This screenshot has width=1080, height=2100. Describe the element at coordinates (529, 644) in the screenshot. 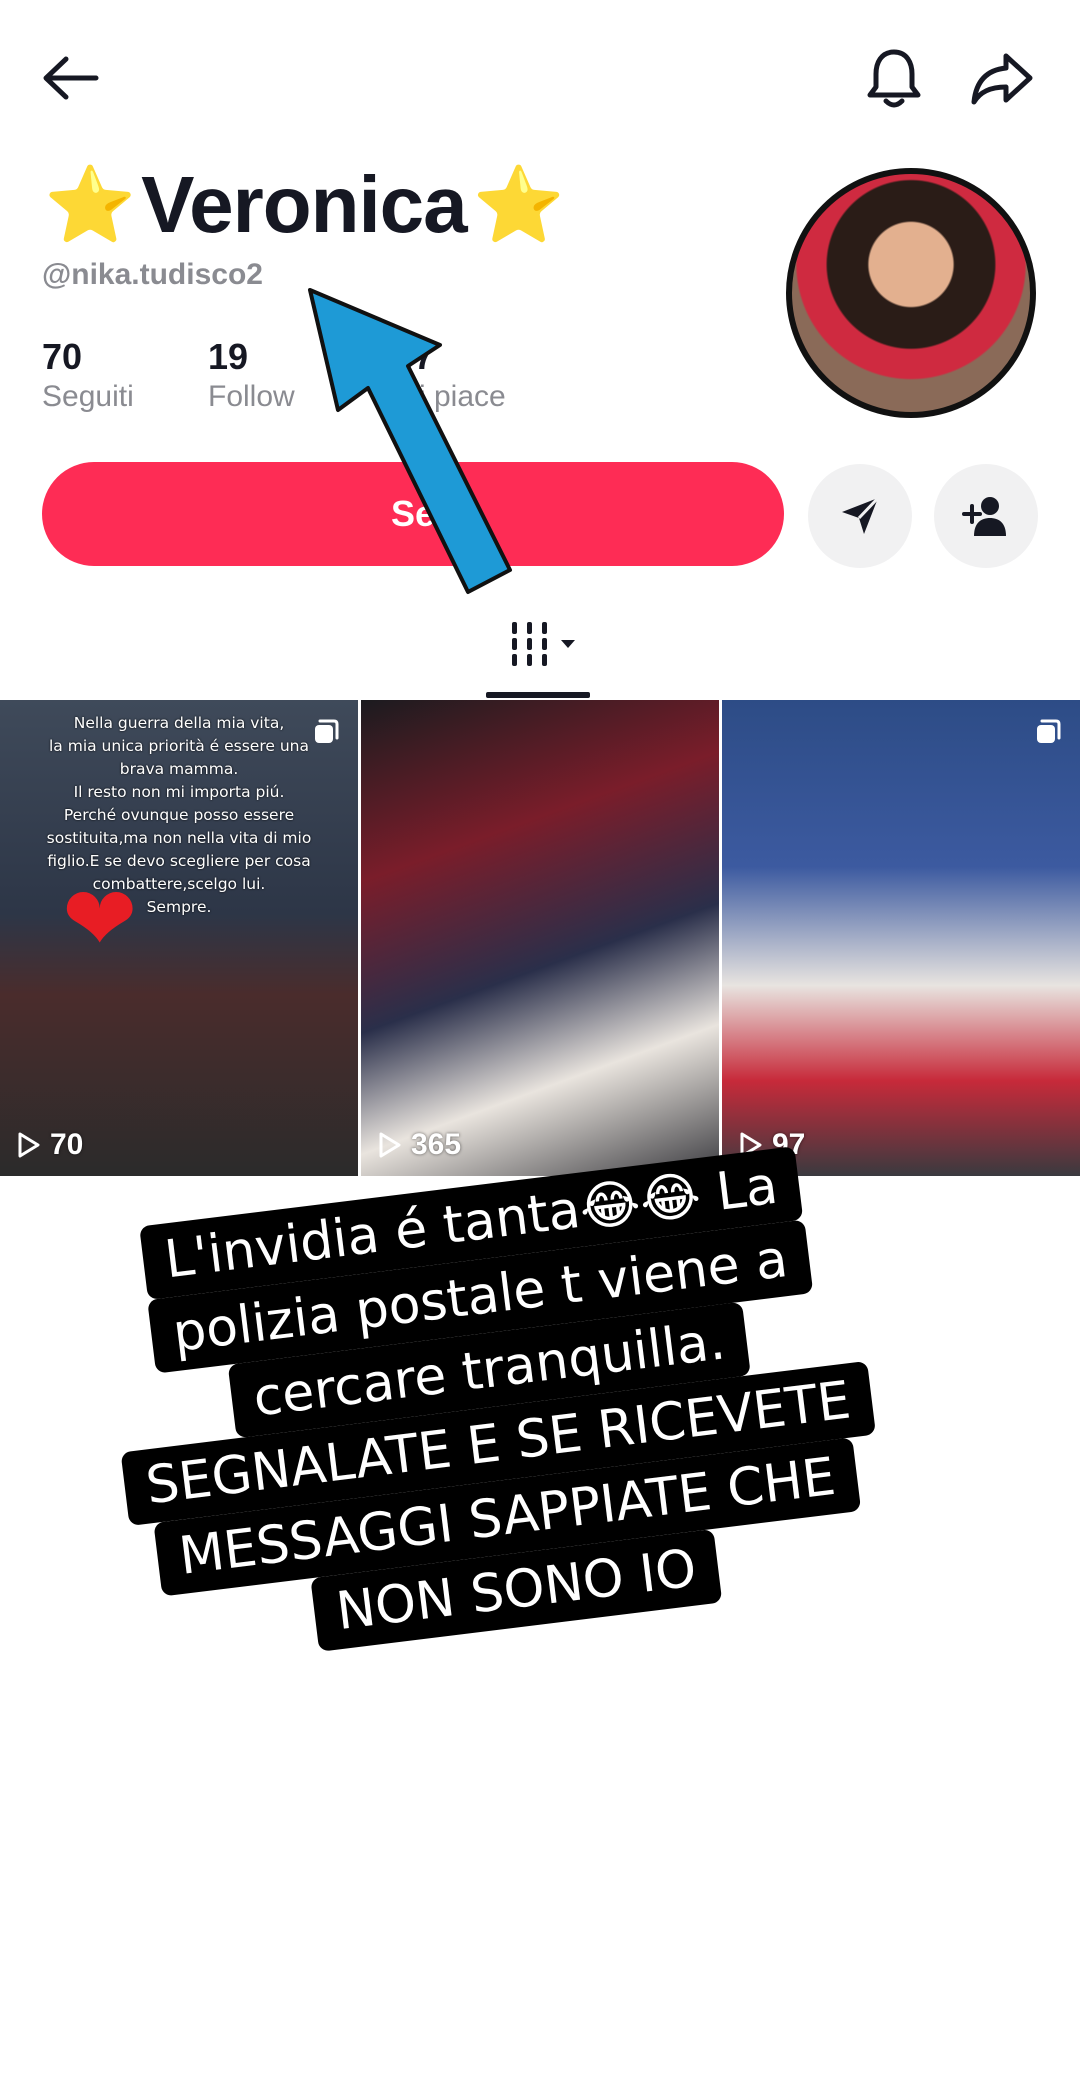

I see `videos-grid-icon` at that location.